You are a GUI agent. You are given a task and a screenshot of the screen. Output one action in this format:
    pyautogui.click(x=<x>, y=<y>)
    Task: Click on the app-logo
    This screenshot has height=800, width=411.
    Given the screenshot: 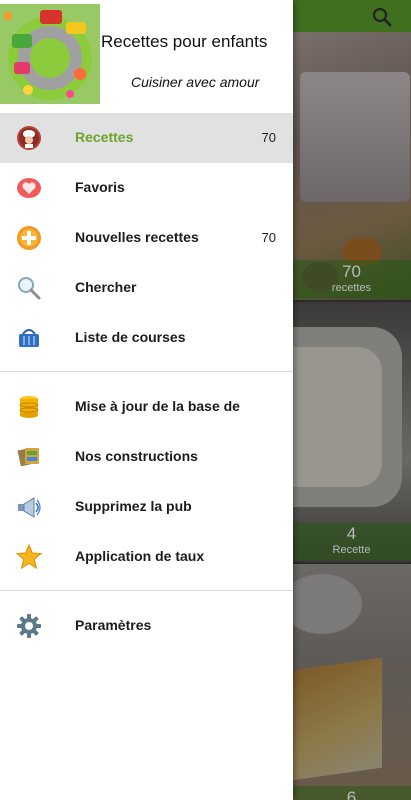 What is the action you would take?
    pyautogui.click(x=50, y=54)
    